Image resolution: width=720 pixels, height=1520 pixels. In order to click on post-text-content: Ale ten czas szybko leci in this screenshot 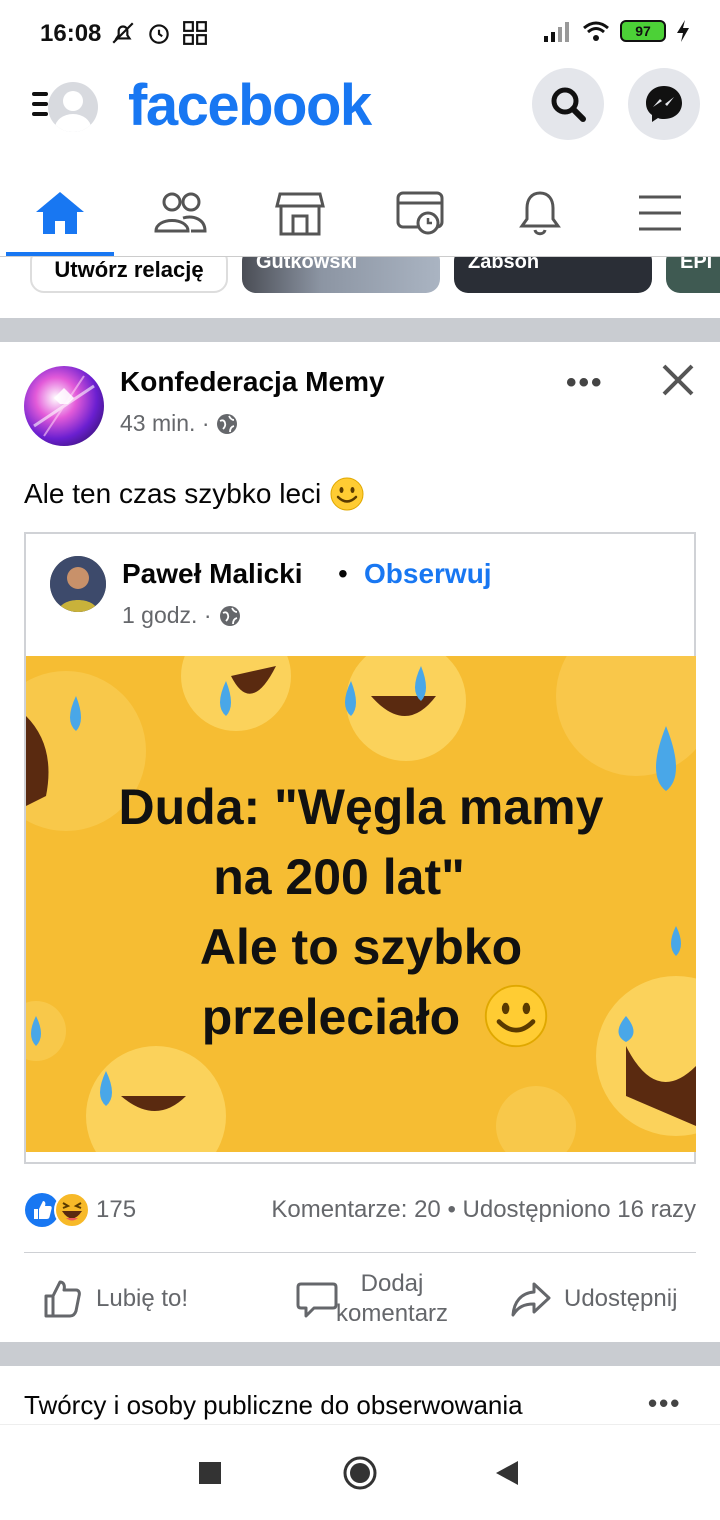, I will do `click(173, 493)`.